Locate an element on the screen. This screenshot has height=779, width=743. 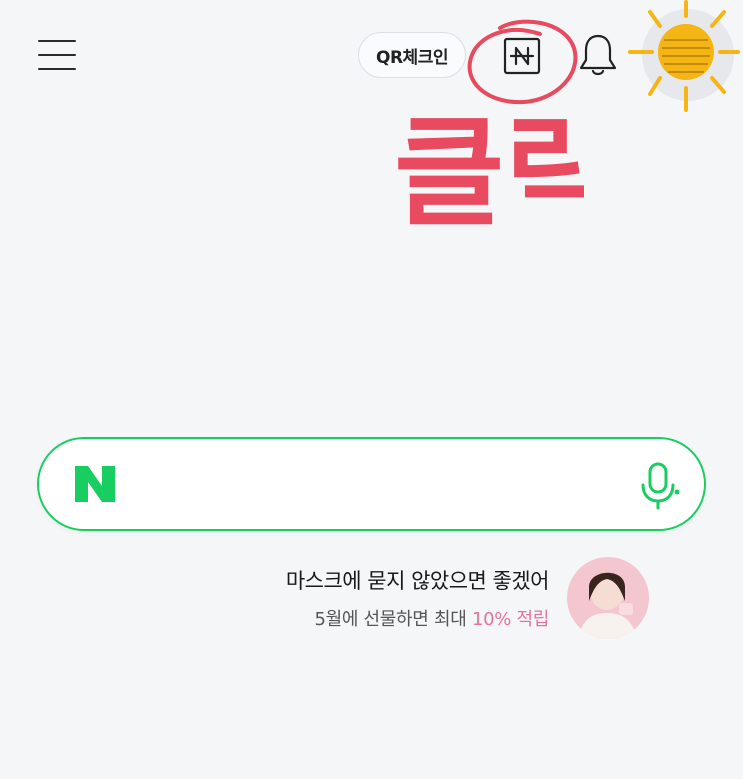
naver-pay-icon is located at coordinates (522, 56).